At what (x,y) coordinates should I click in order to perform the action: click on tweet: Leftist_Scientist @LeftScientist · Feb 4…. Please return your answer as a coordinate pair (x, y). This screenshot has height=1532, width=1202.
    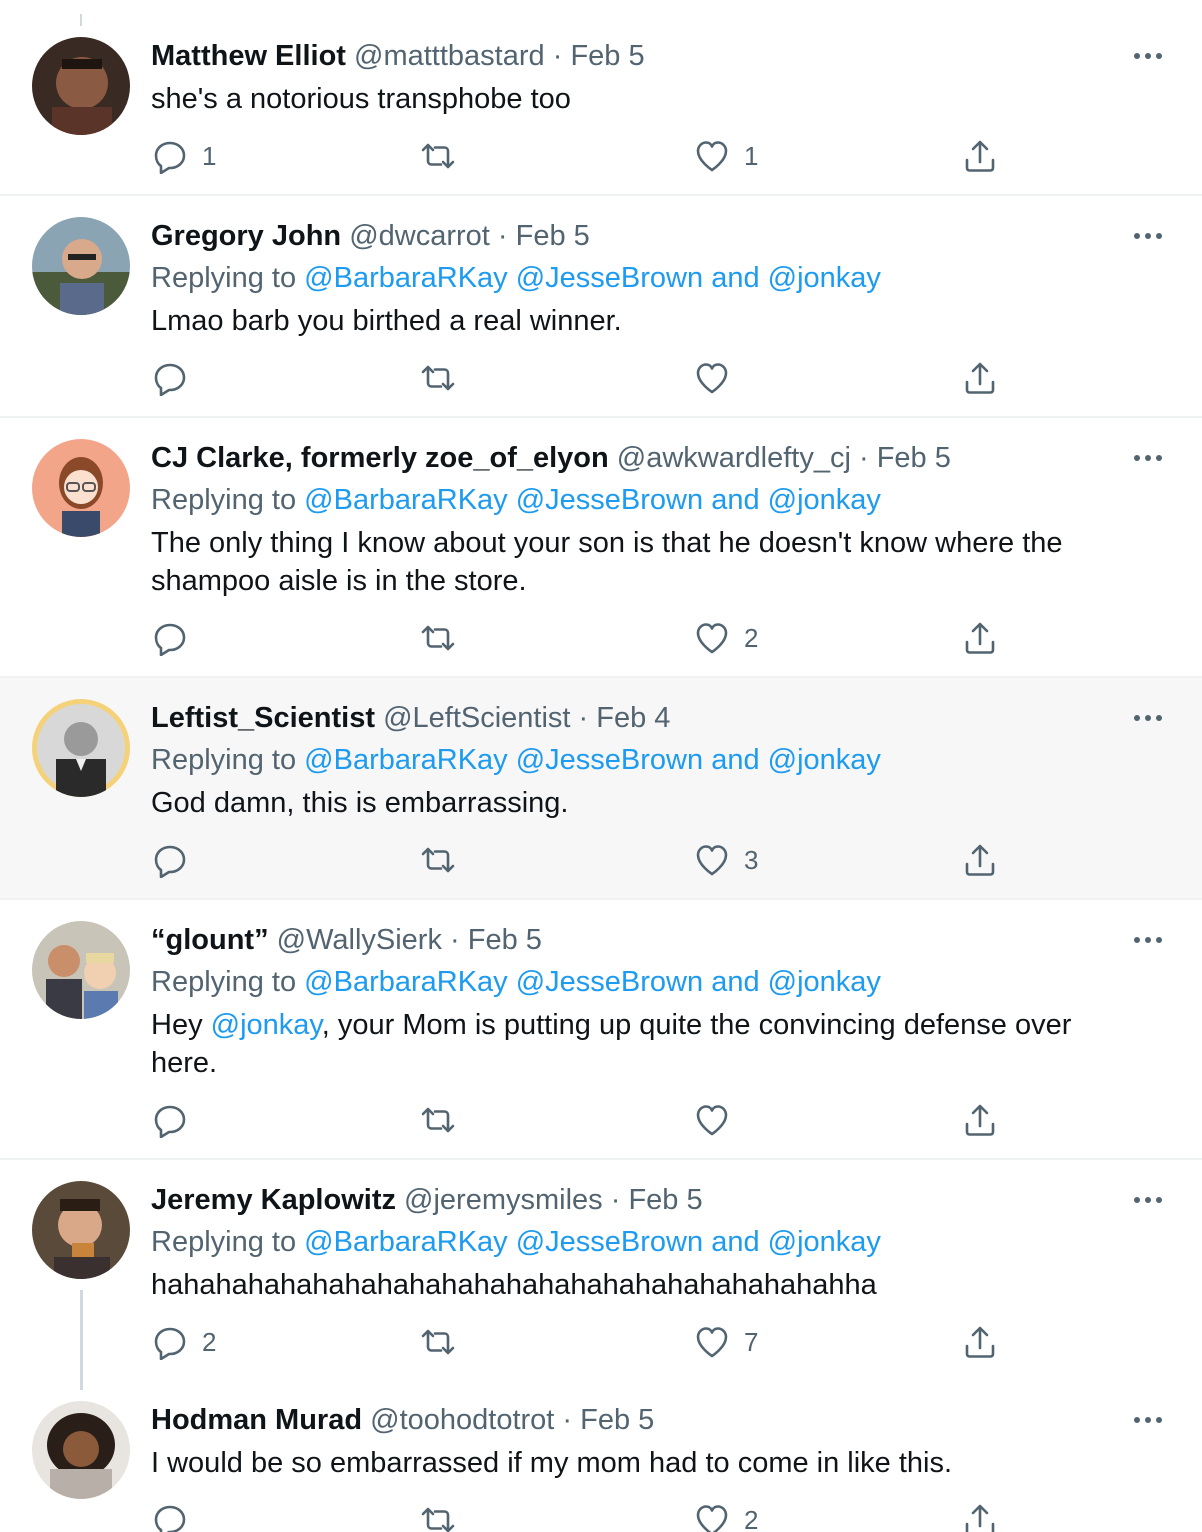
    Looking at the image, I should click on (601, 789).